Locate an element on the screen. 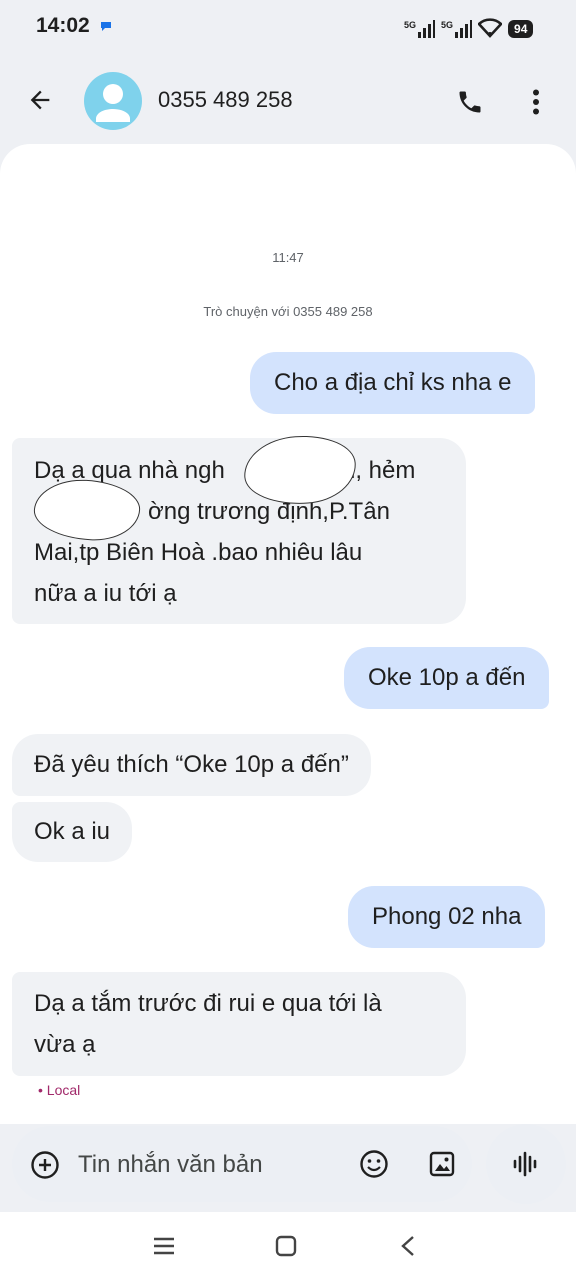 The height and width of the screenshot is (1280, 576). message-bubble-outgoing: Phong 02 nha is located at coordinates (447, 917).